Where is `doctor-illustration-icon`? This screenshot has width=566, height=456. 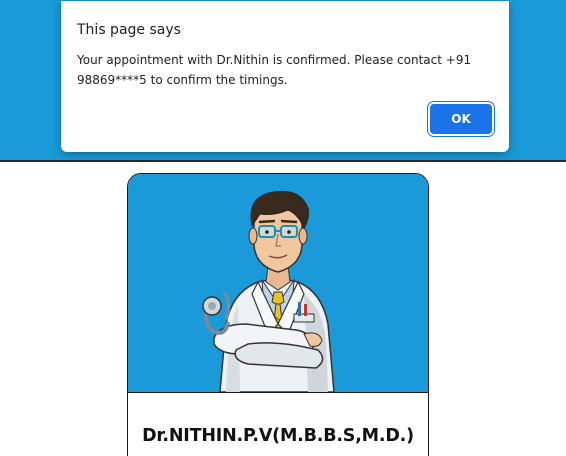
doctor-illustration-icon is located at coordinates (268, 291).